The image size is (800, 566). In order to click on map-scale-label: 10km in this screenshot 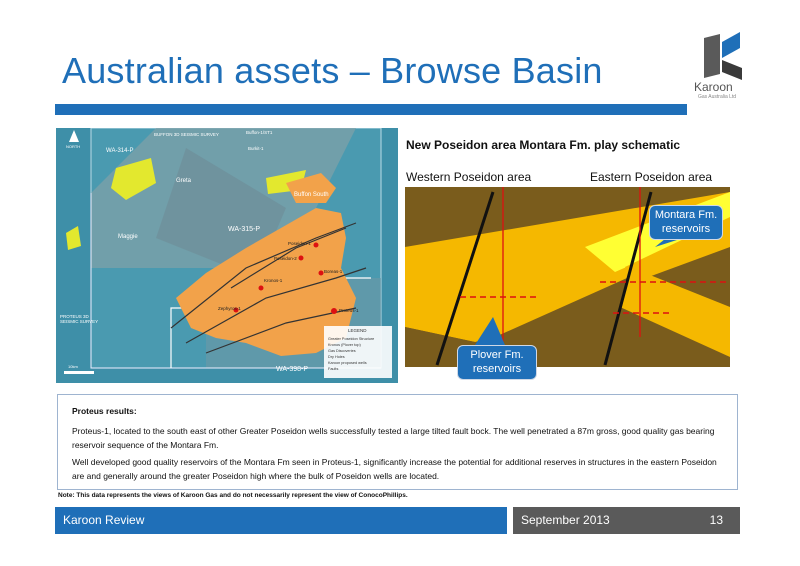, I will do `click(73, 366)`.